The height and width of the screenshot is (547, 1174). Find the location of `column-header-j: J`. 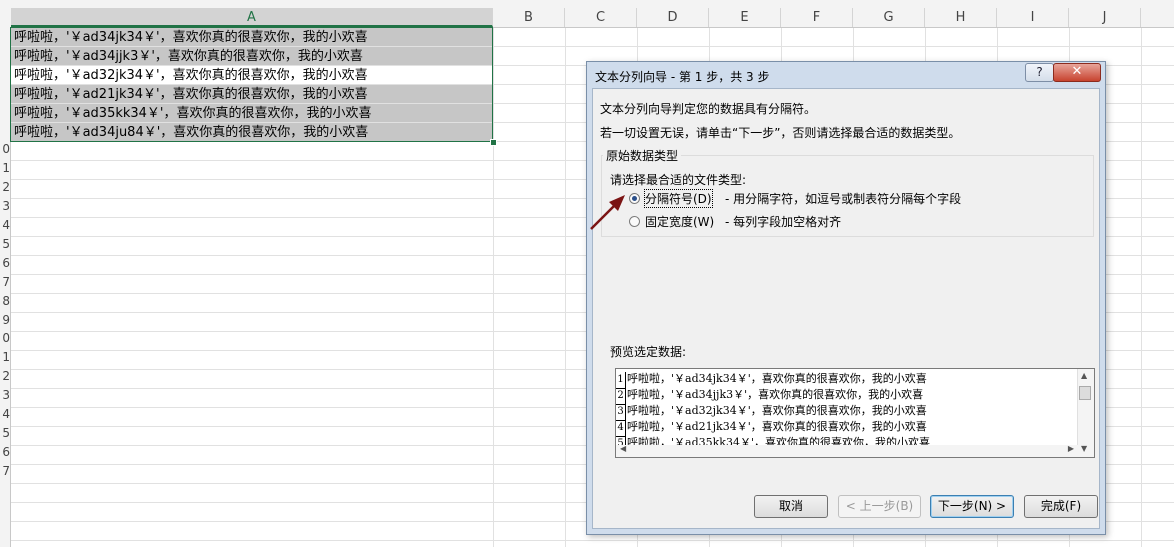

column-header-j: J is located at coordinates (1105, 17).